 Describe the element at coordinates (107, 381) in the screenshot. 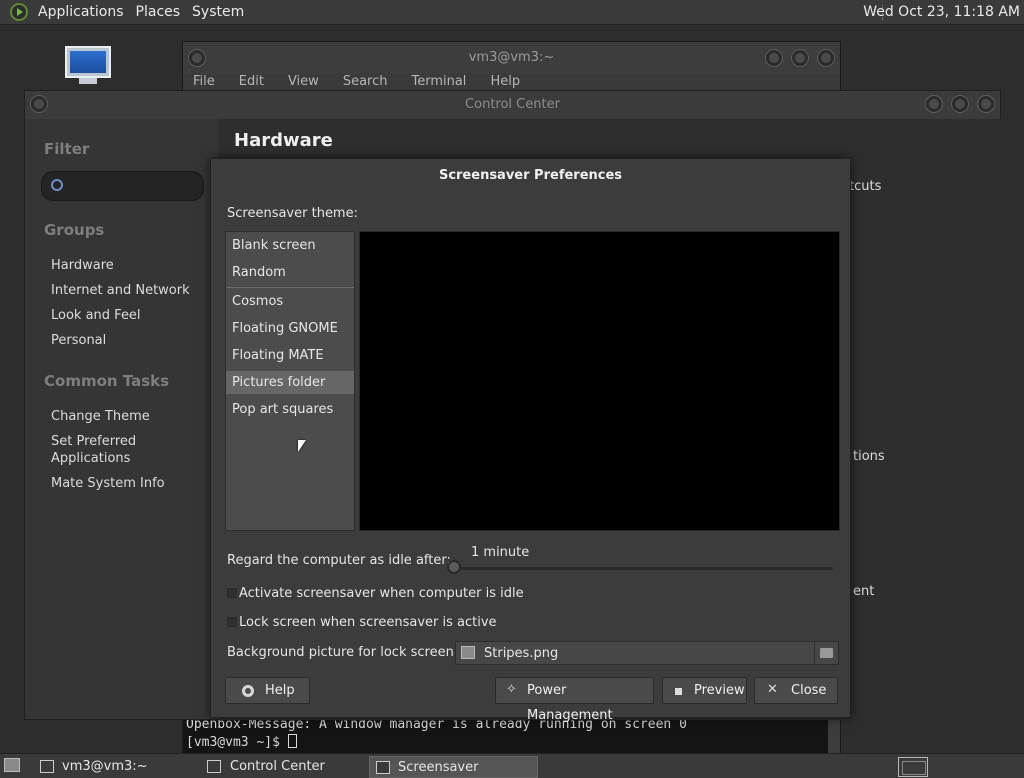

I see `common-tasks-heading: Common Tasks` at that location.